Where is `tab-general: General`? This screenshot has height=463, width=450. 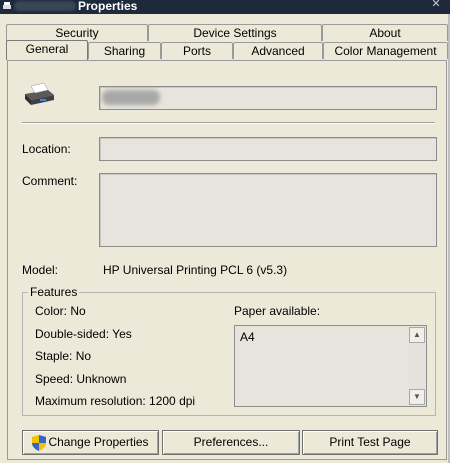
tab-general: General is located at coordinates (47, 50).